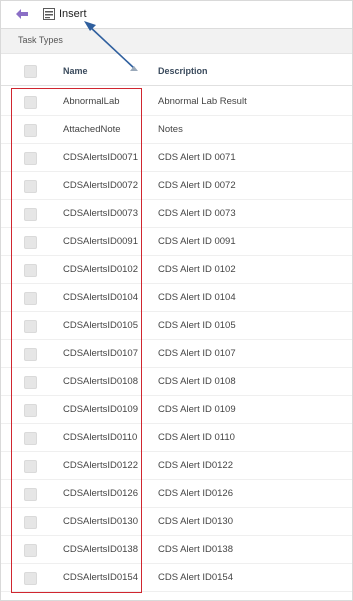  I want to click on cell-name: CDSAlertsID0109, so click(100, 409).